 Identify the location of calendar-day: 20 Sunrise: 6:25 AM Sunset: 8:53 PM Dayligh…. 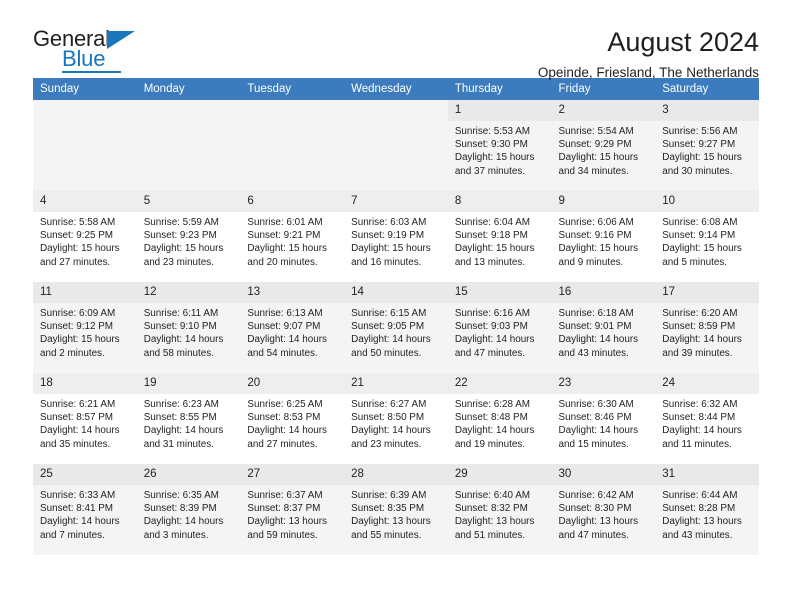
(292, 418).